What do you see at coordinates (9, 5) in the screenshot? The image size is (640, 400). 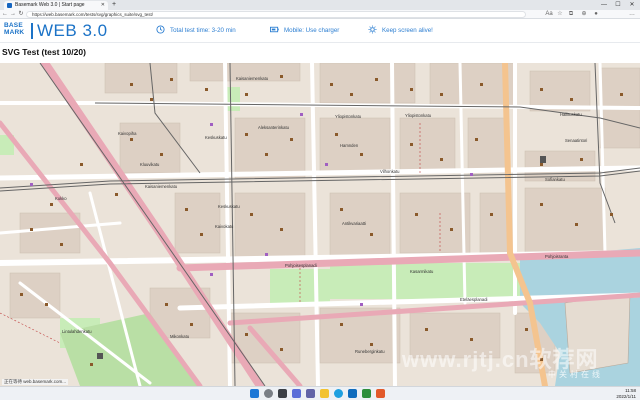 I see `tab-favicon-icon` at bounding box center [9, 5].